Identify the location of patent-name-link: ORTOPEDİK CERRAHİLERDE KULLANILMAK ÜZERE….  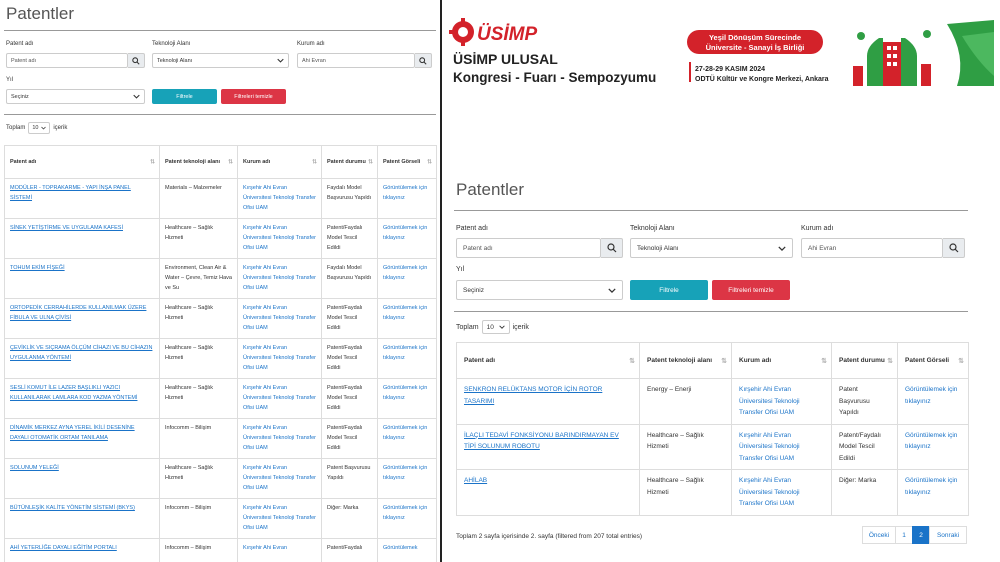
(78, 313).